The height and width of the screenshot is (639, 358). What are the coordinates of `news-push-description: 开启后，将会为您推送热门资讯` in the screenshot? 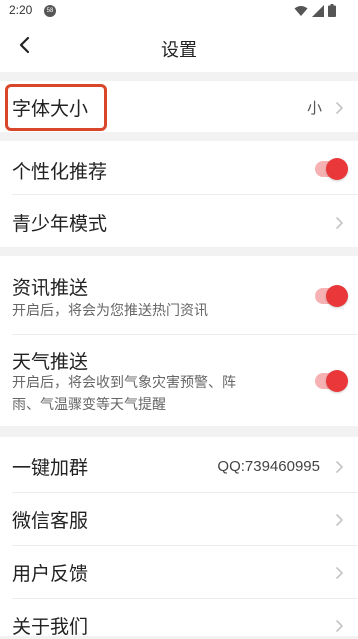 It's located at (110, 311).